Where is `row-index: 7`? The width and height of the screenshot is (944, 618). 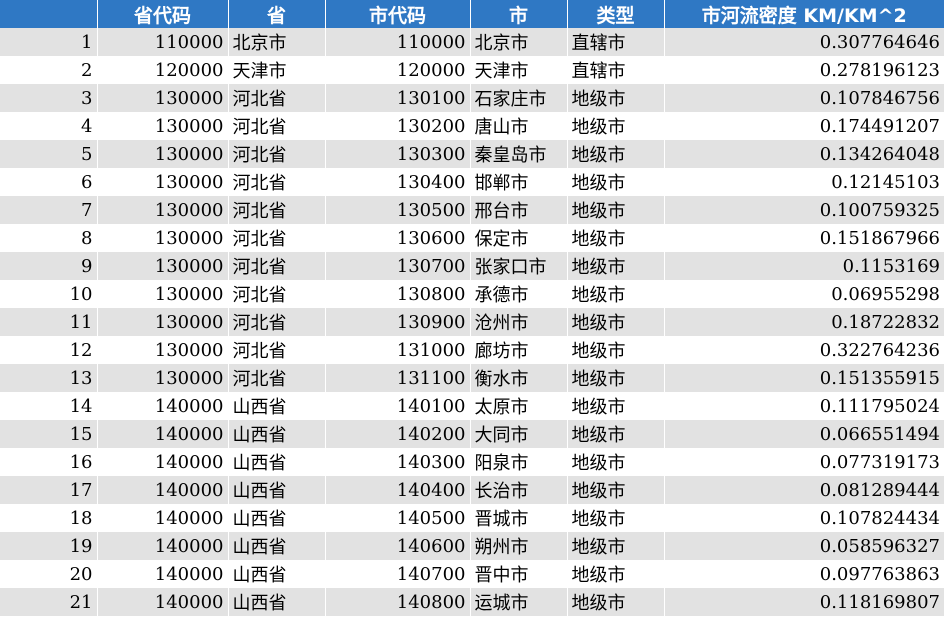 row-index: 7 is located at coordinates (49, 210).